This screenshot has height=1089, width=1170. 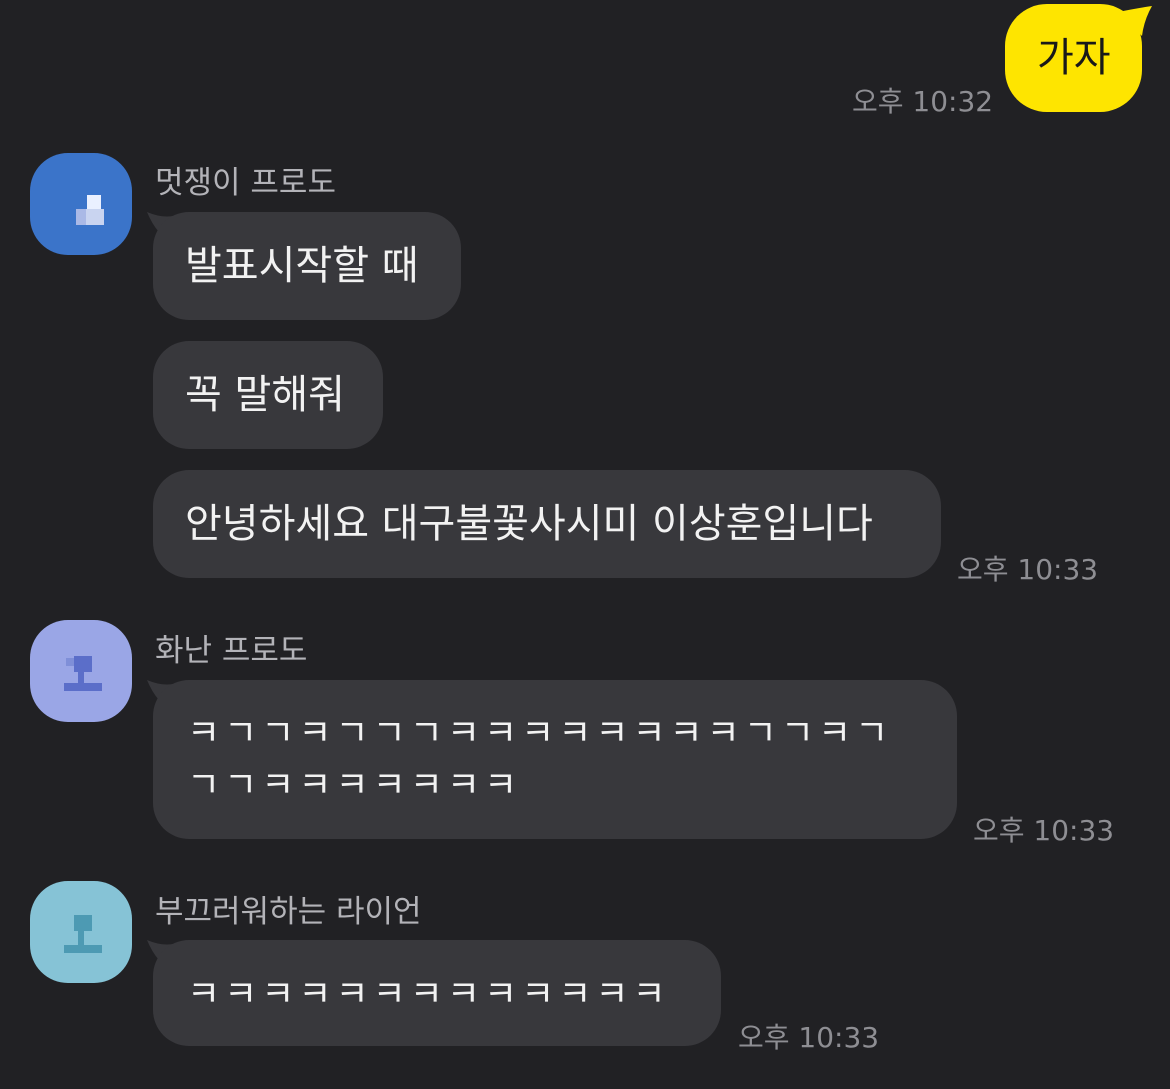 I want to click on sender-name: 부끄러워하는 라이언, so click(x=288, y=912).